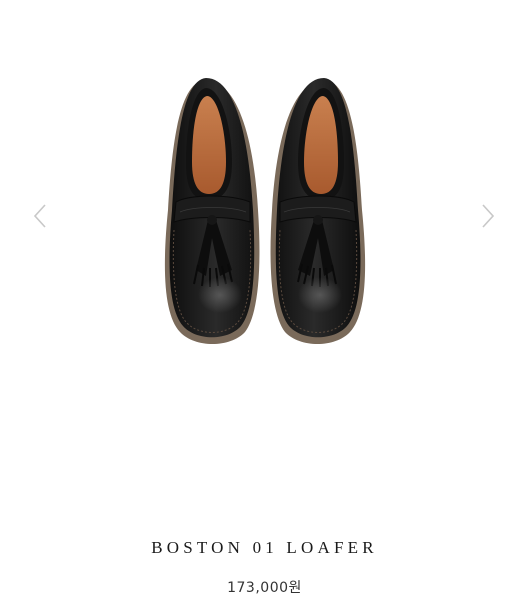 This screenshot has width=529, height=600. Describe the element at coordinates (212, 211) in the screenshot. I see `left-shoe` at that location.